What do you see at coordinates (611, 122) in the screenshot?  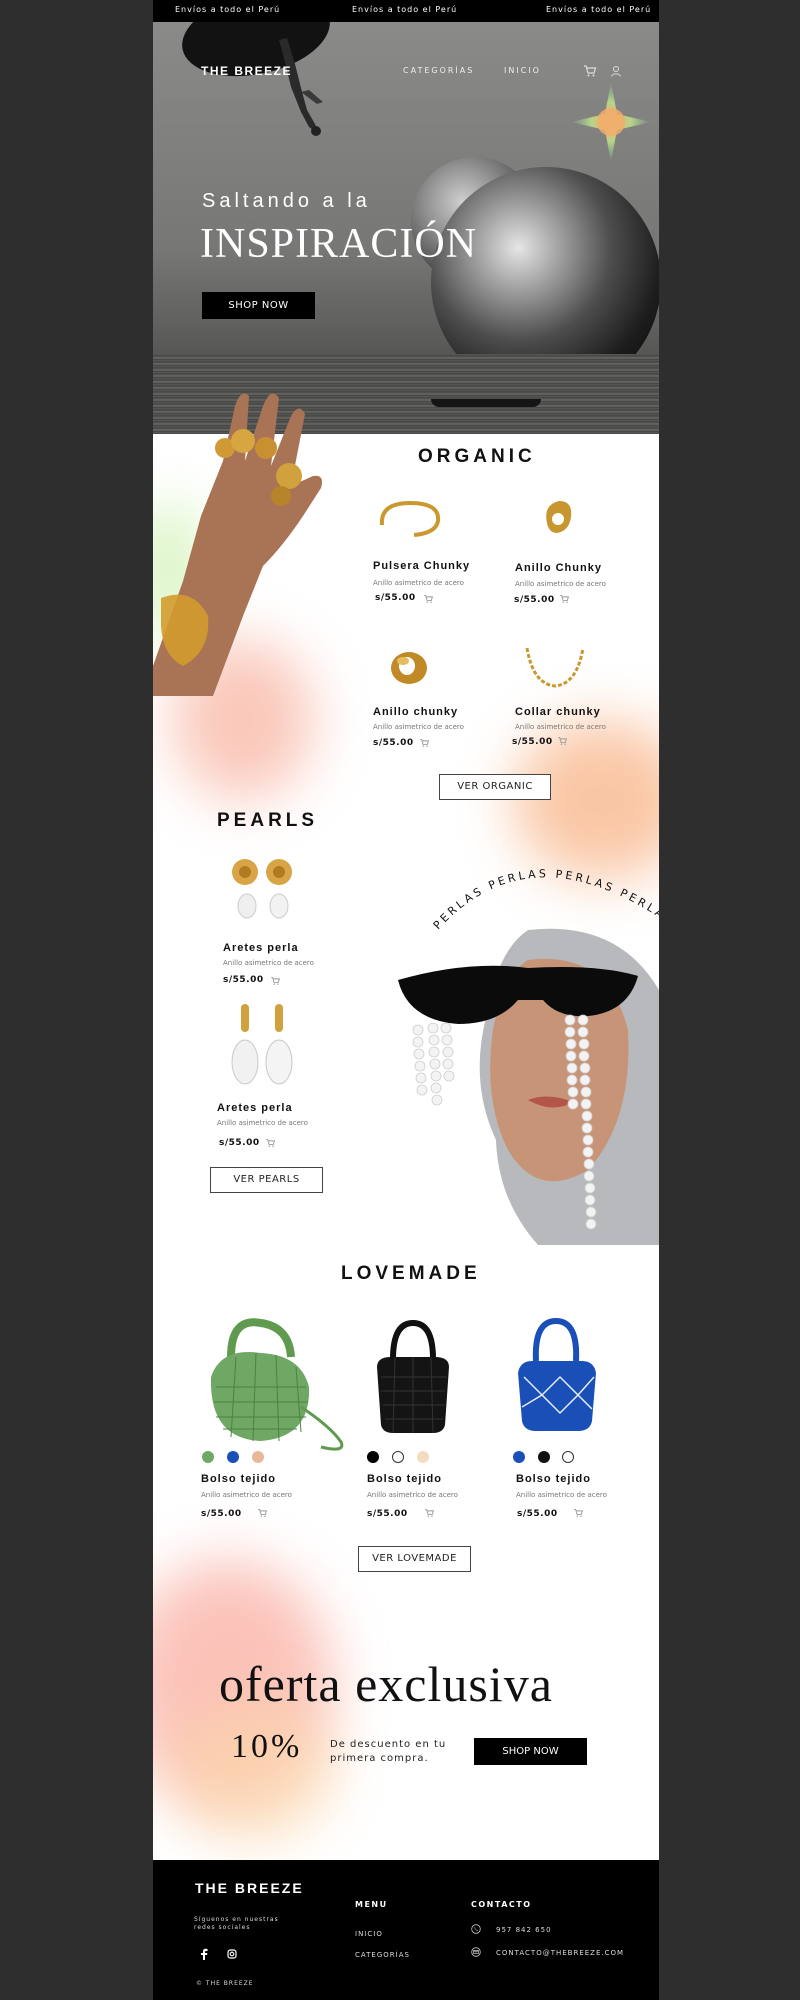 I see `star-burst-image` at bounding box center [611, 122].